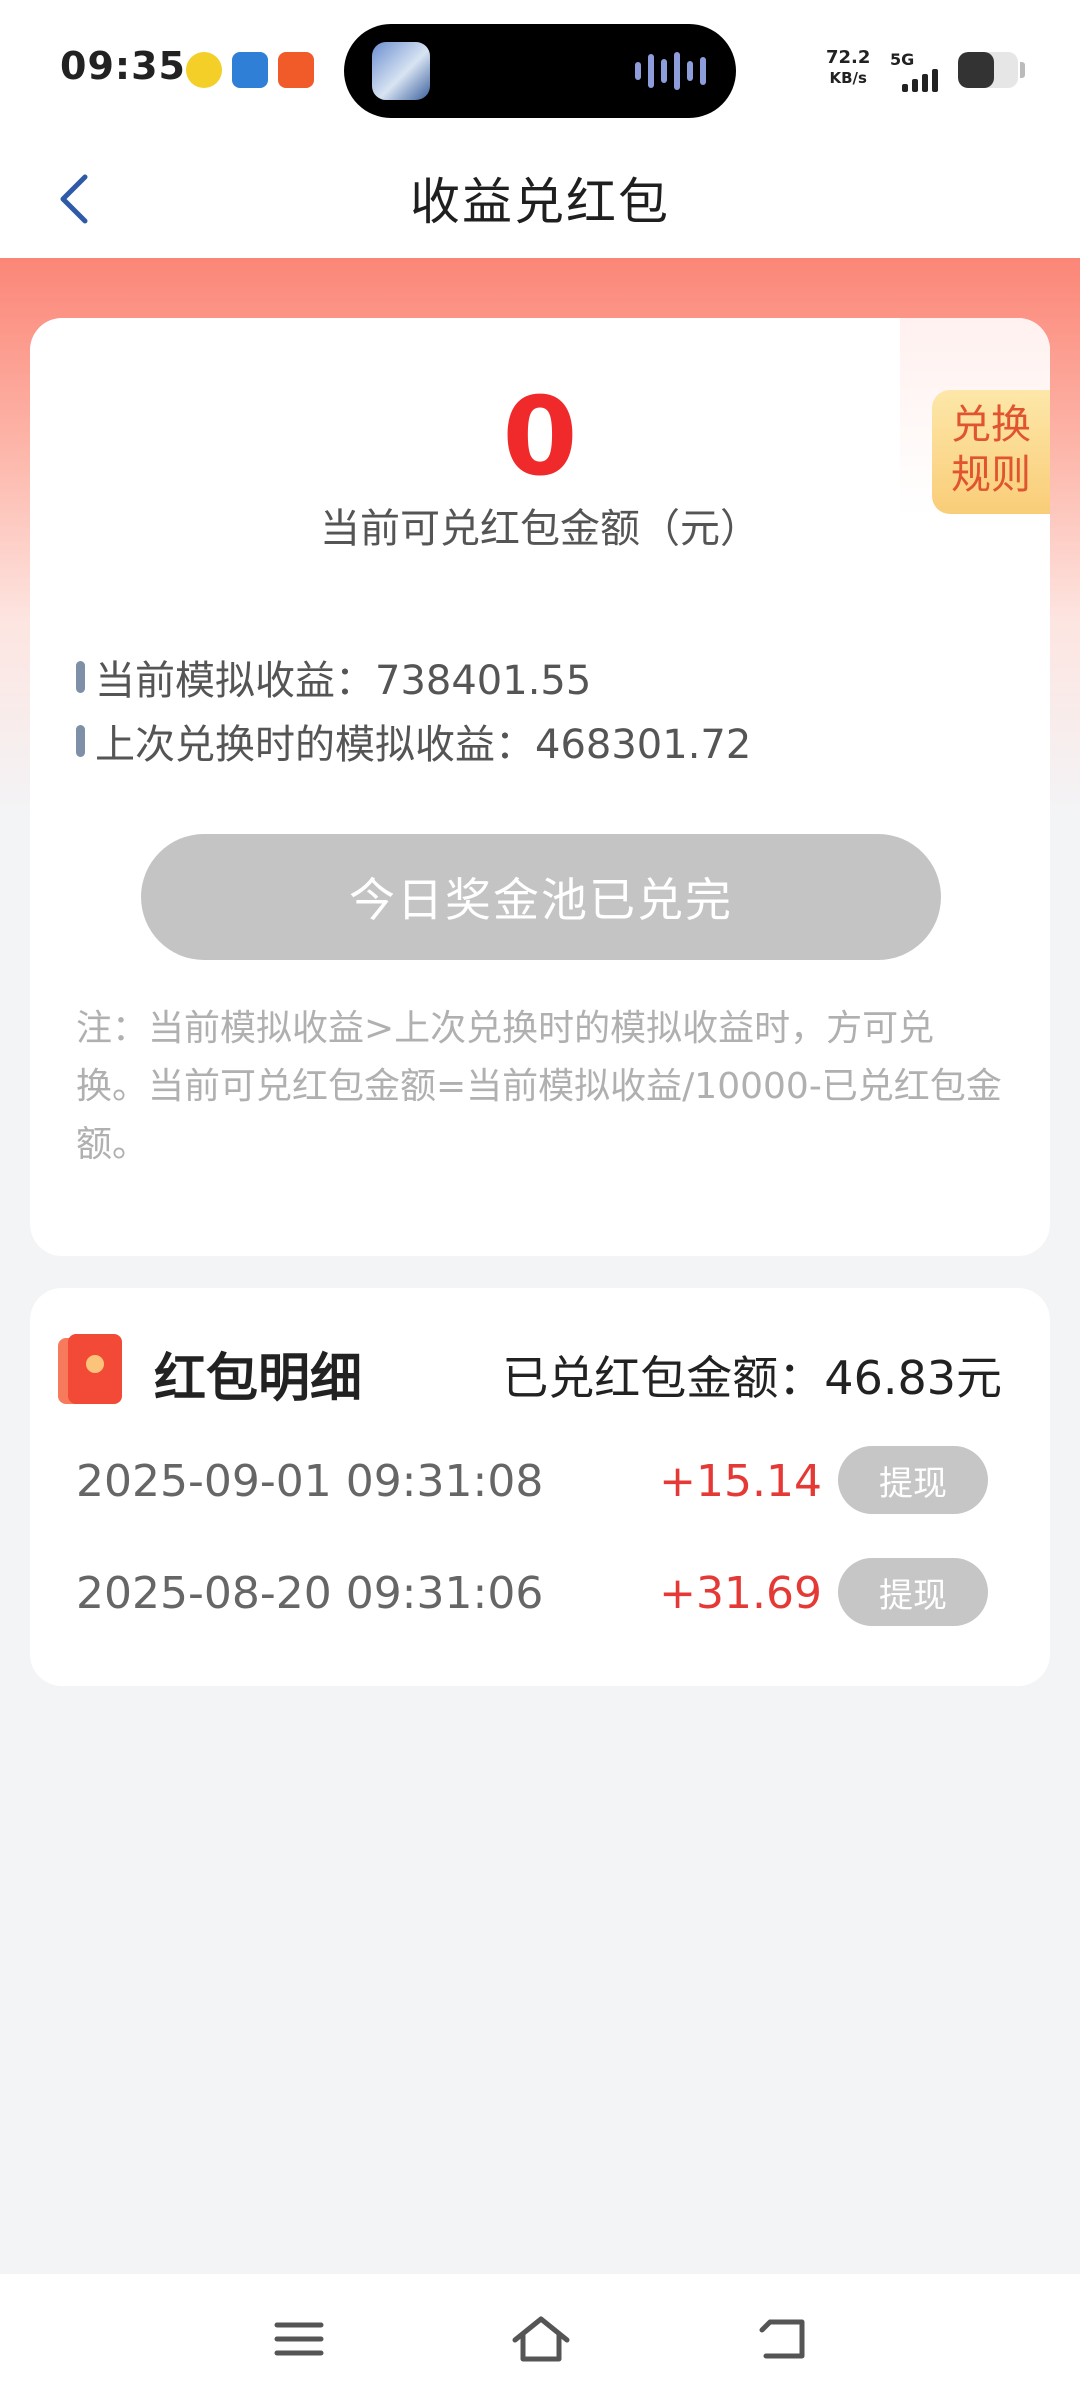 Image resolution: width=1080 pixels, height=2400 pixels. I want to click on net-speed: 72.2 KB/s, so click(848, 68).